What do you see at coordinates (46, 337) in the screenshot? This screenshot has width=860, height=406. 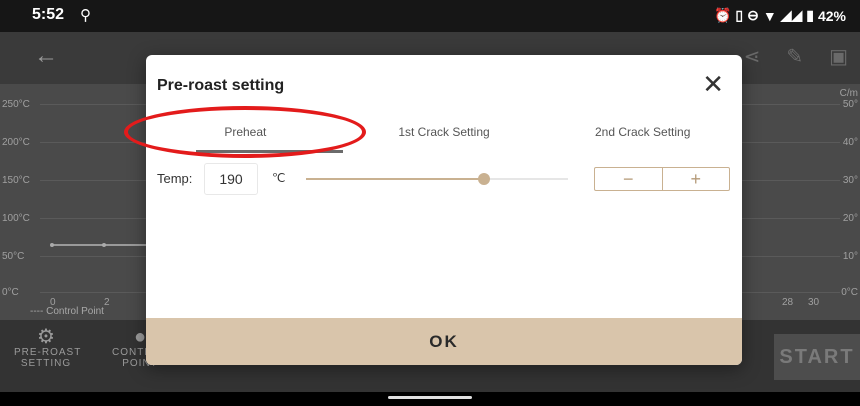 I see `gear-icon: ⚙` at bounding box center [46, 337].